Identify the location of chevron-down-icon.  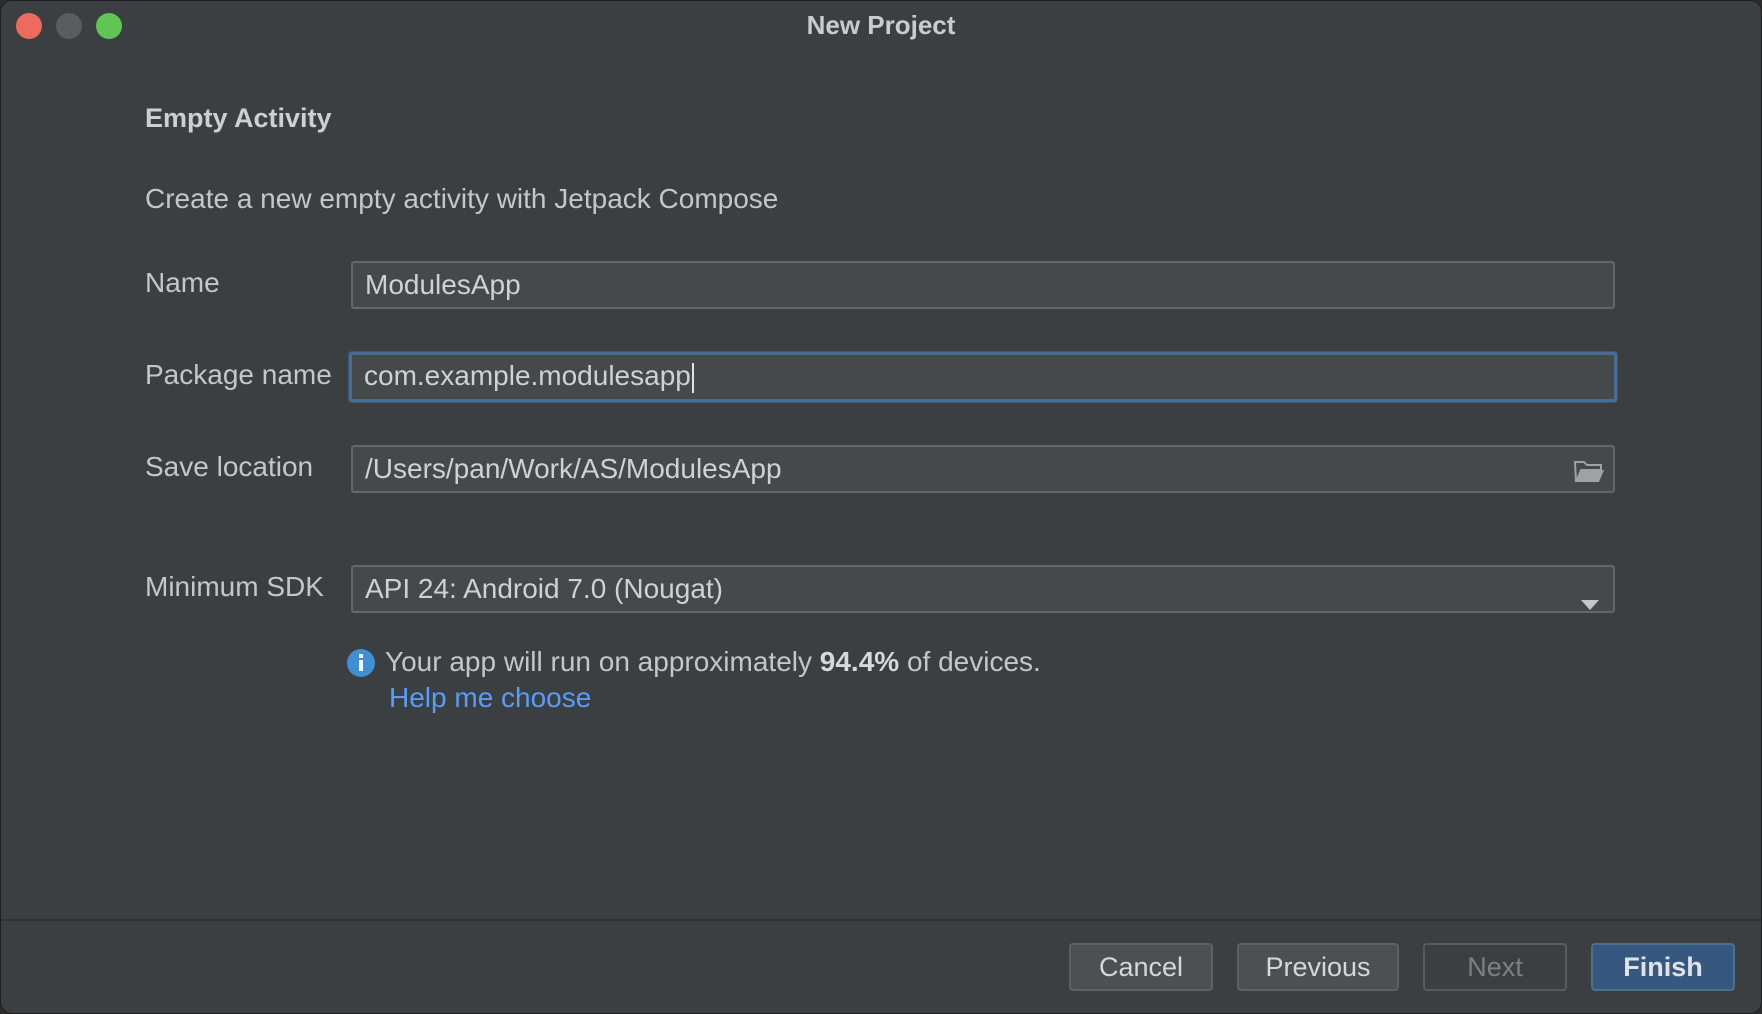
(1590, 596).